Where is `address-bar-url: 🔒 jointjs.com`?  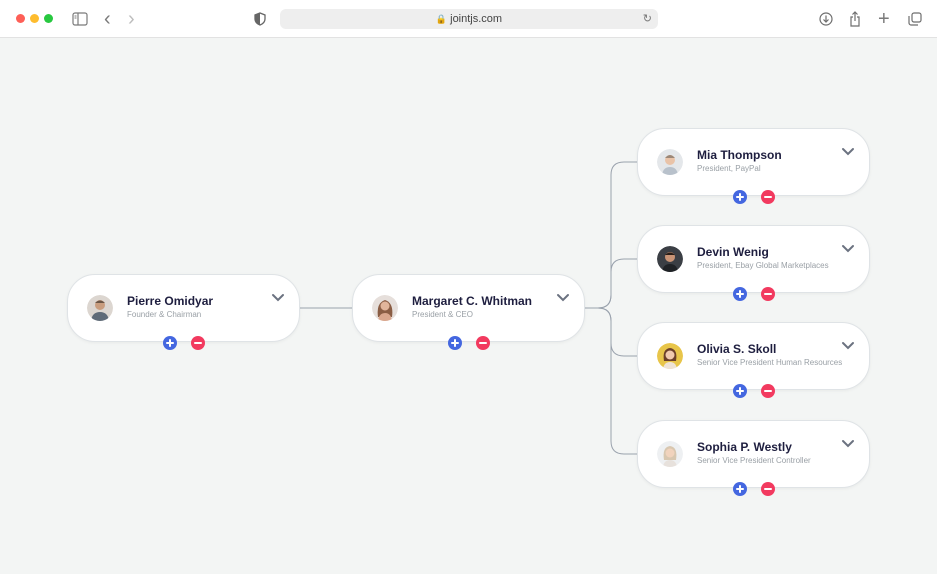 address-bar-url: 🔒 jointjs.com is located at coordinates (469, 19).